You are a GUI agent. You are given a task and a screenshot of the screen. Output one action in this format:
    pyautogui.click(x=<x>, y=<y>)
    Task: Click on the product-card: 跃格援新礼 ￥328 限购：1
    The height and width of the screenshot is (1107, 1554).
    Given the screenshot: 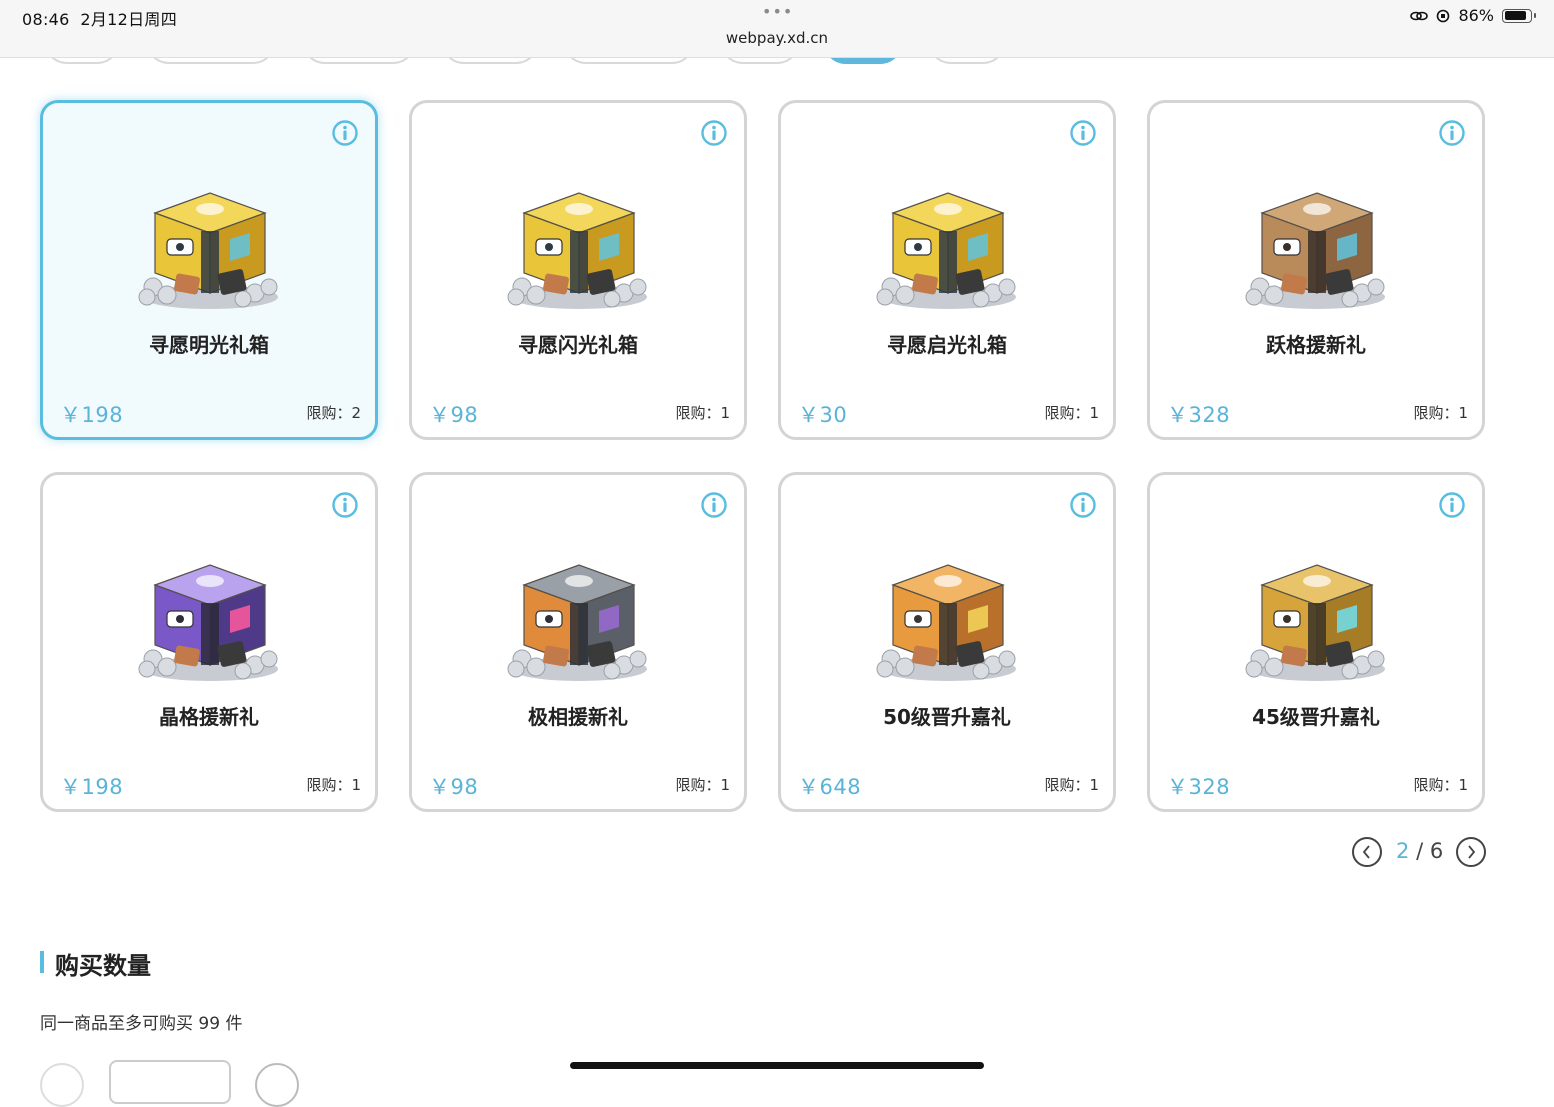 What is the action you would take?
    pyautogui.click(x=1316, y=270)
    